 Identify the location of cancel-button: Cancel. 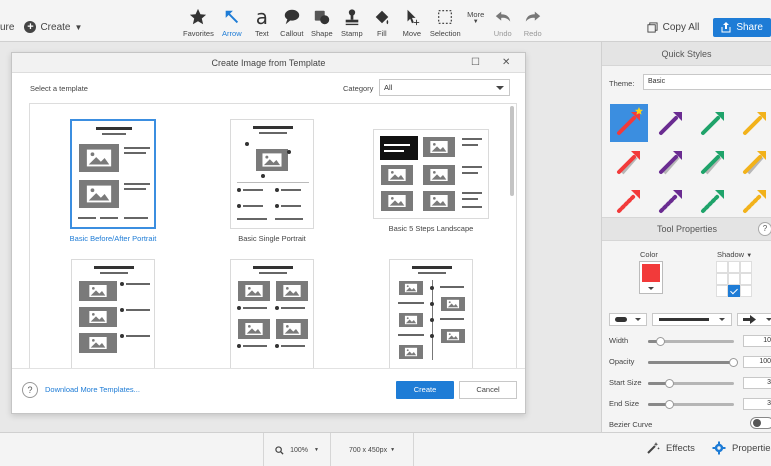
(488, 390).